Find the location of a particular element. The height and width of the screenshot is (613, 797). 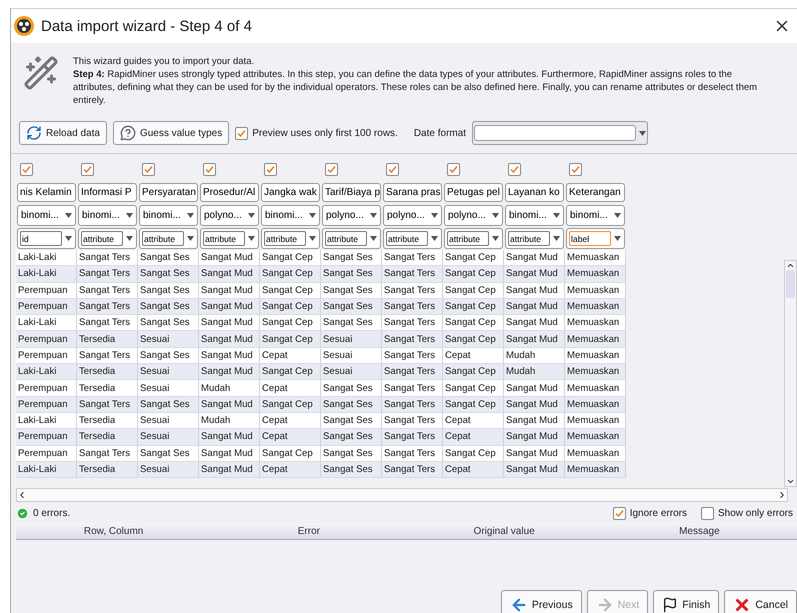

table-cell: Sangat Ses is located at coordinates (351, 470).